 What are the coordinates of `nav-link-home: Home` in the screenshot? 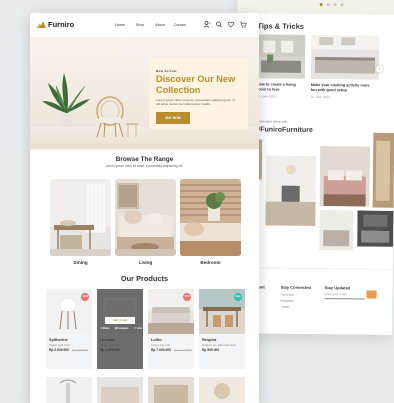 It's located at (120, 25).